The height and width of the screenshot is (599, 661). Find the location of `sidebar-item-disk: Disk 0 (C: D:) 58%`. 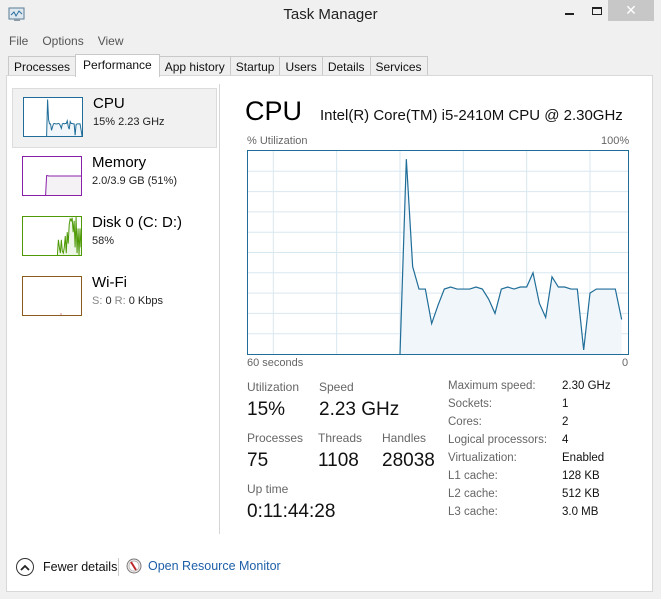

sidebar-item-disk: Disk 0 (C: D:) 58% is located at coordinates (114, 238).